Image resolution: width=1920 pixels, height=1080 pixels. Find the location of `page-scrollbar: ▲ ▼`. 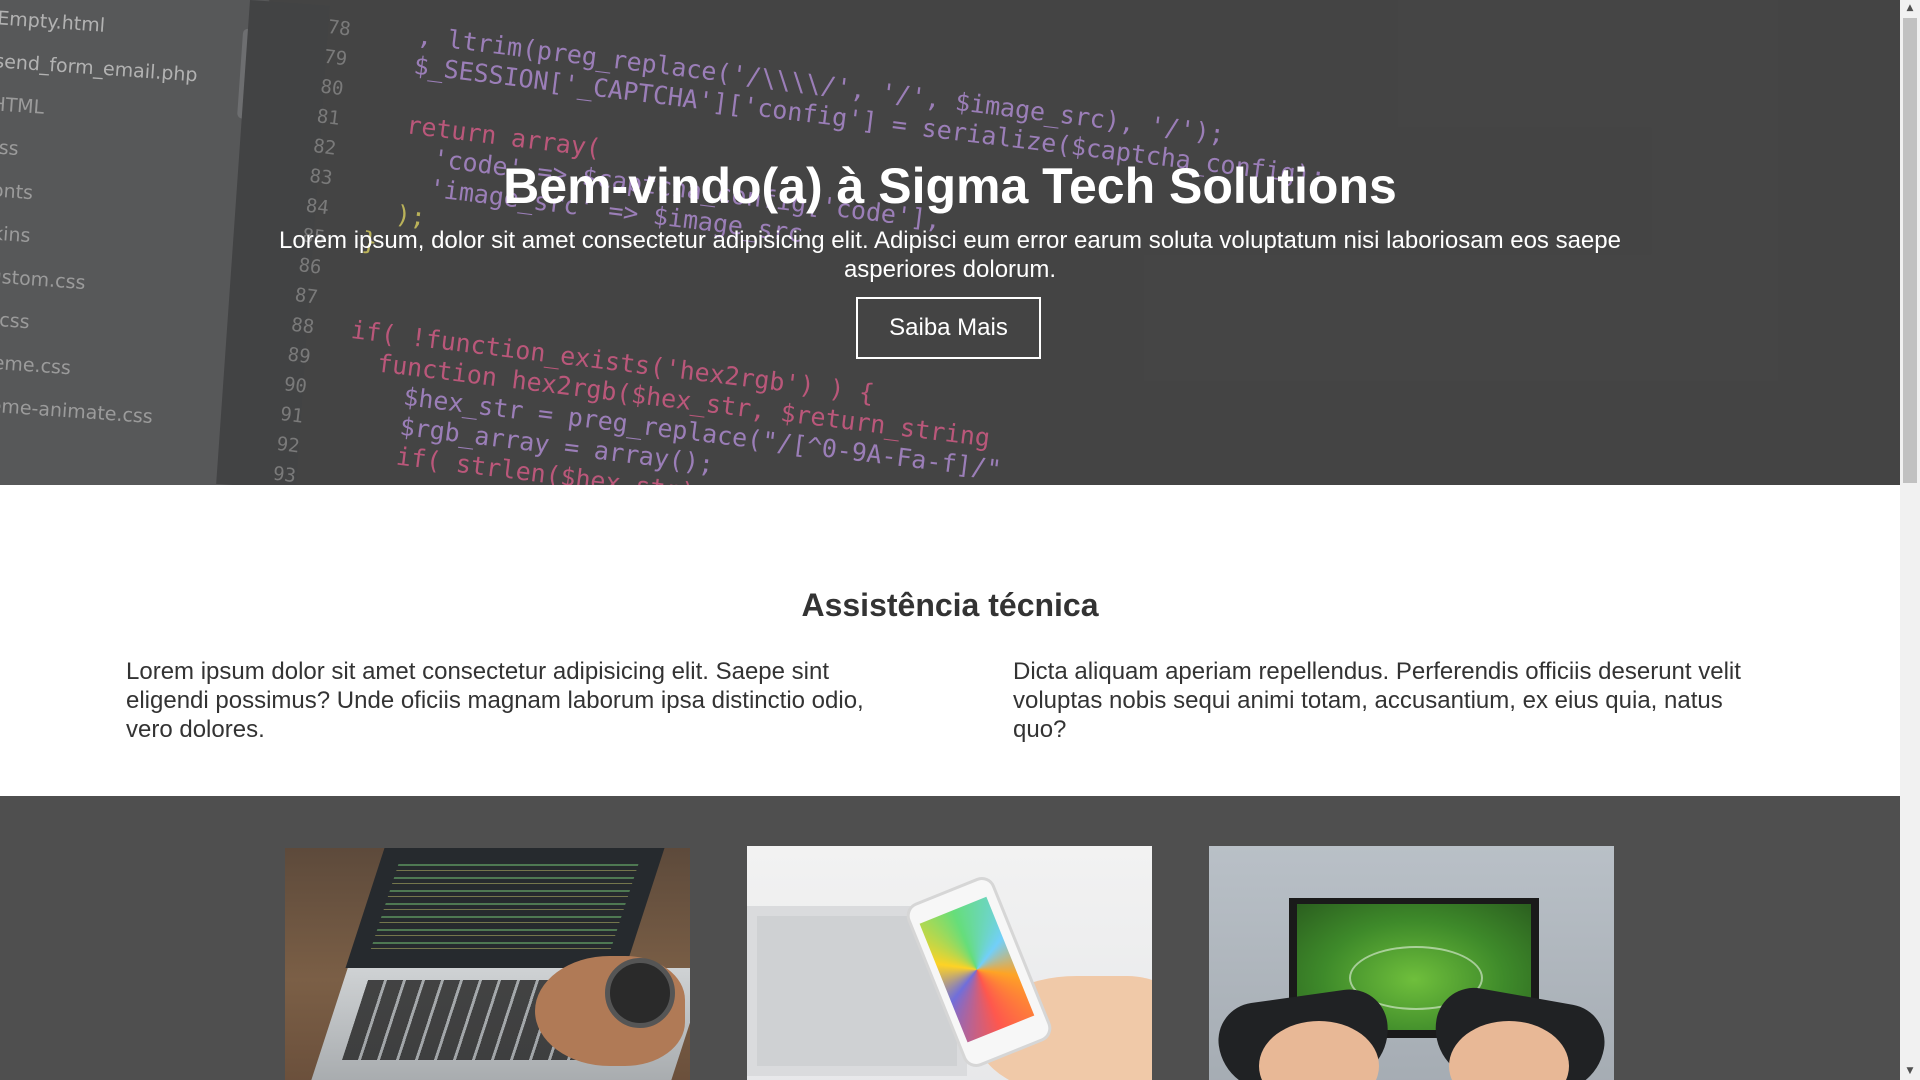

page-scrollbar: ▲ ▼ is located at coordinates (1910, 540).